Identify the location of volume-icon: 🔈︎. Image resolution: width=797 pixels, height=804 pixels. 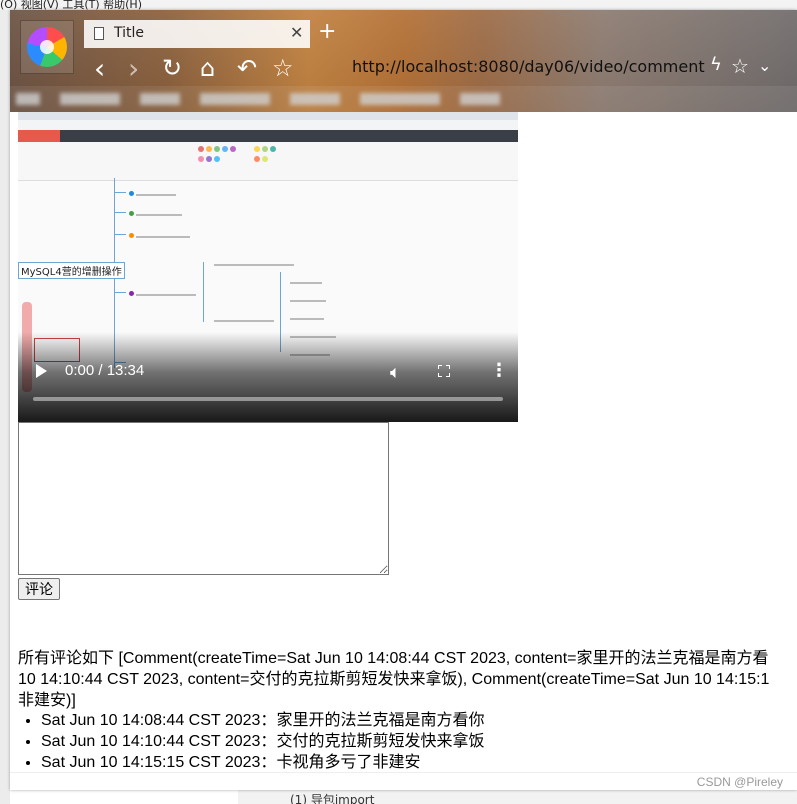
(395, 372).